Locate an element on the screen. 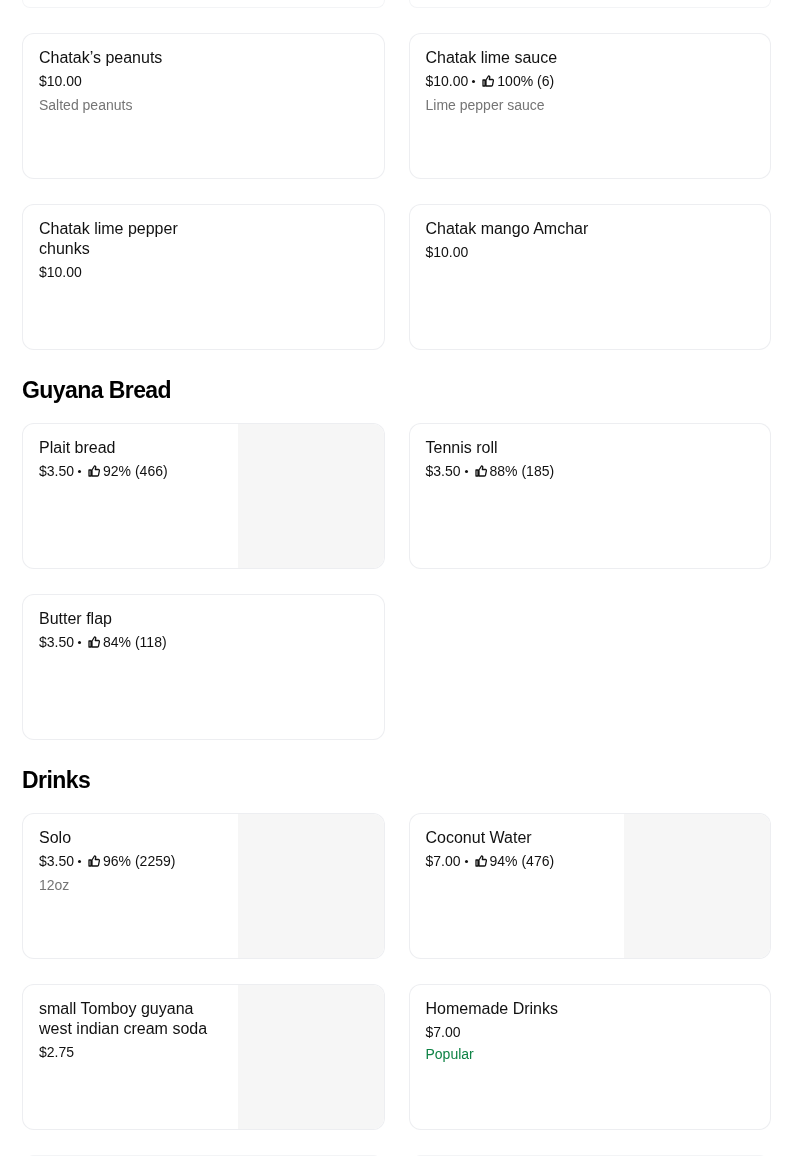 This screenshot has height=1156, width=804. menu-item-card: Homemade Drinks $7.00 Popular is located at coordinates (589, 1057).